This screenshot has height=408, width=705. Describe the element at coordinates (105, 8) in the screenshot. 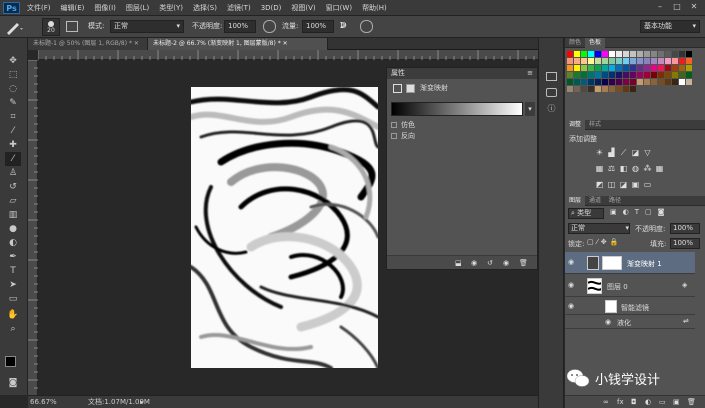

I see `menu-image: 图像(I)` at that location.